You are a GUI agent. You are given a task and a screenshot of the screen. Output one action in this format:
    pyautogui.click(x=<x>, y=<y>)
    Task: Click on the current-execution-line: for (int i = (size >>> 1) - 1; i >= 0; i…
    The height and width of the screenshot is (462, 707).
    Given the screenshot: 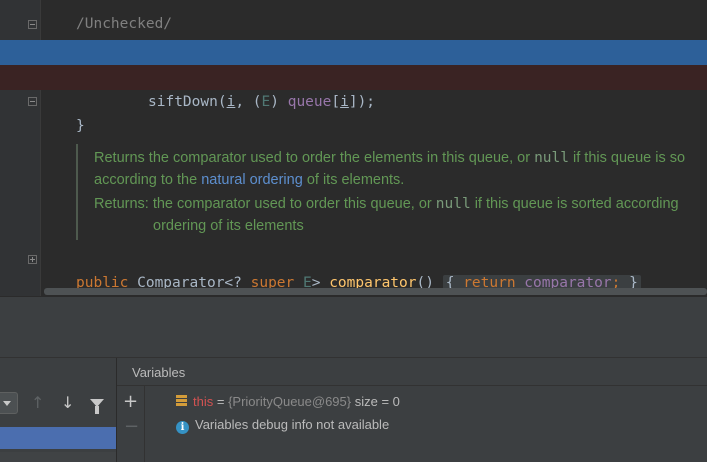 What is the action you would take?
    pyautogui.click(x=353, y=62)
    